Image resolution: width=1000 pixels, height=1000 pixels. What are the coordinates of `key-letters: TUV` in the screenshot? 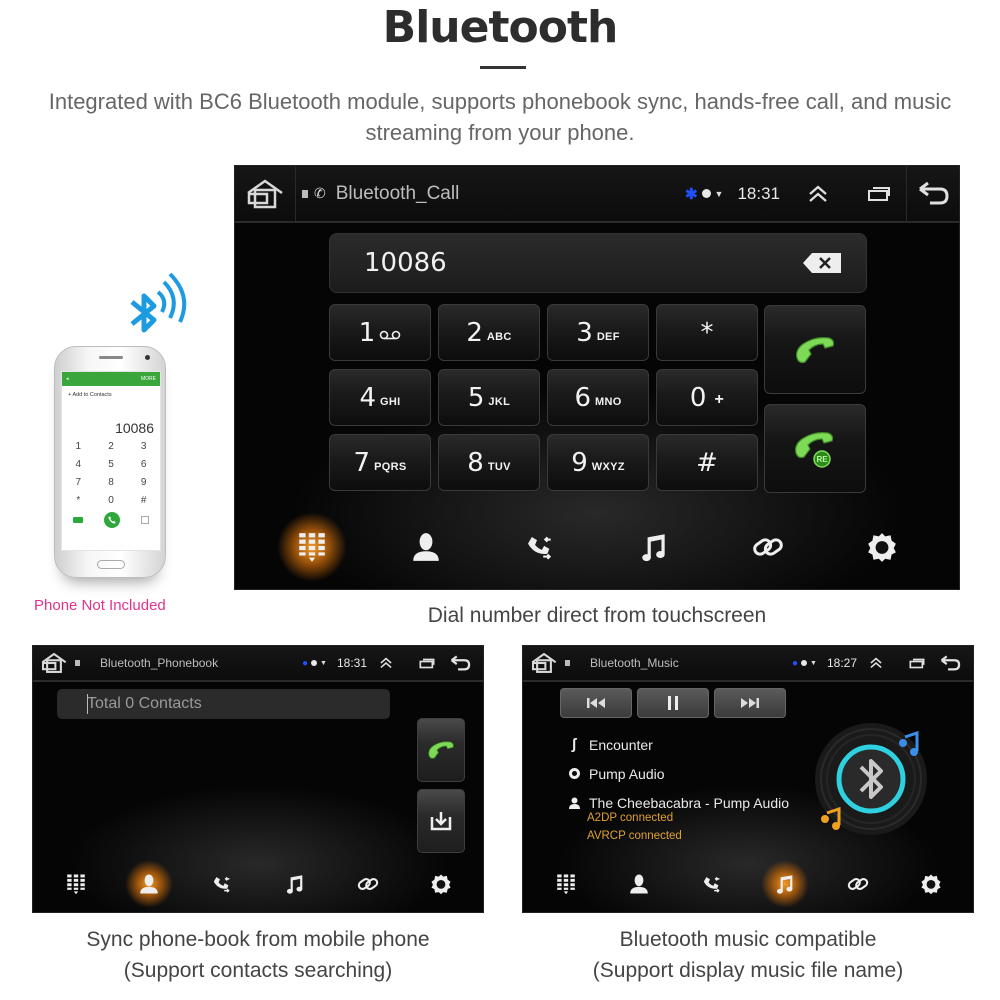 It's located at (499, 466).